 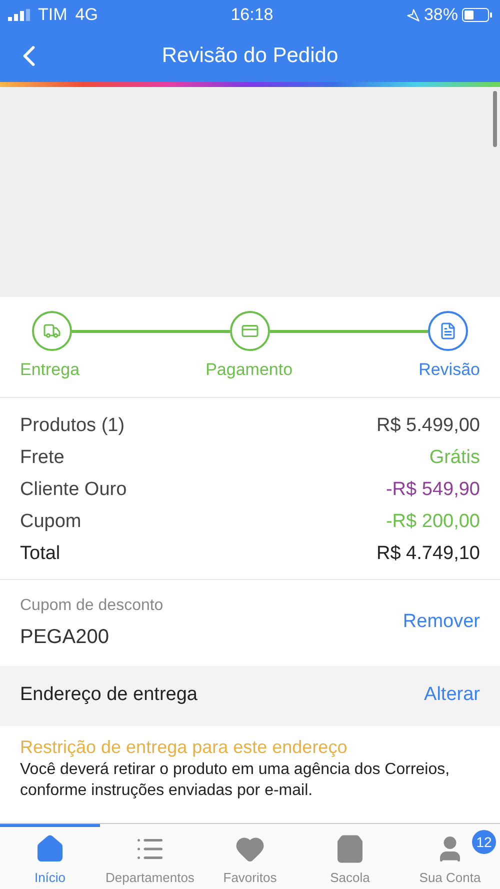 I want to click on page-title: Revisão do Pedido, so click(x=250, y=56).